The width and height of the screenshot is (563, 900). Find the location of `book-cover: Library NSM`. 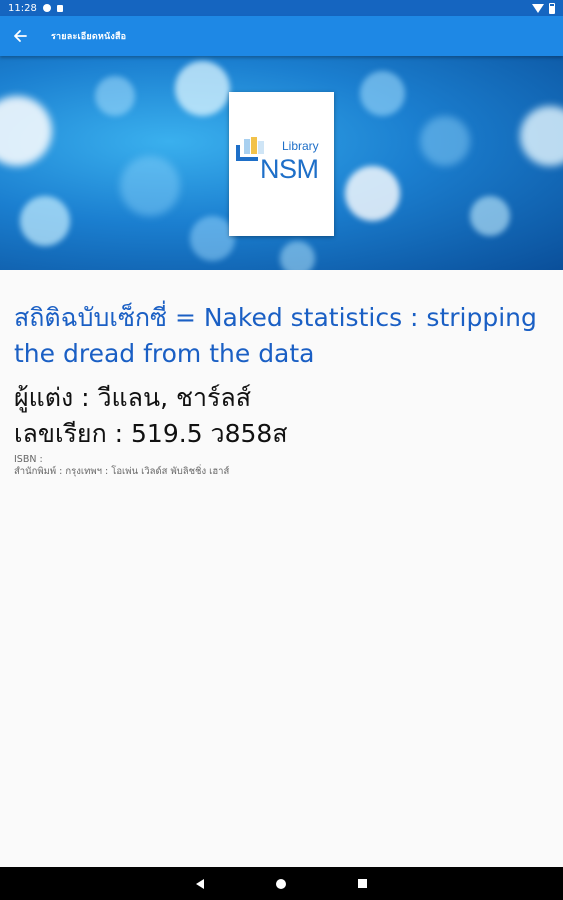

book-cover: Library NSM is located at coordinates (281, 164).